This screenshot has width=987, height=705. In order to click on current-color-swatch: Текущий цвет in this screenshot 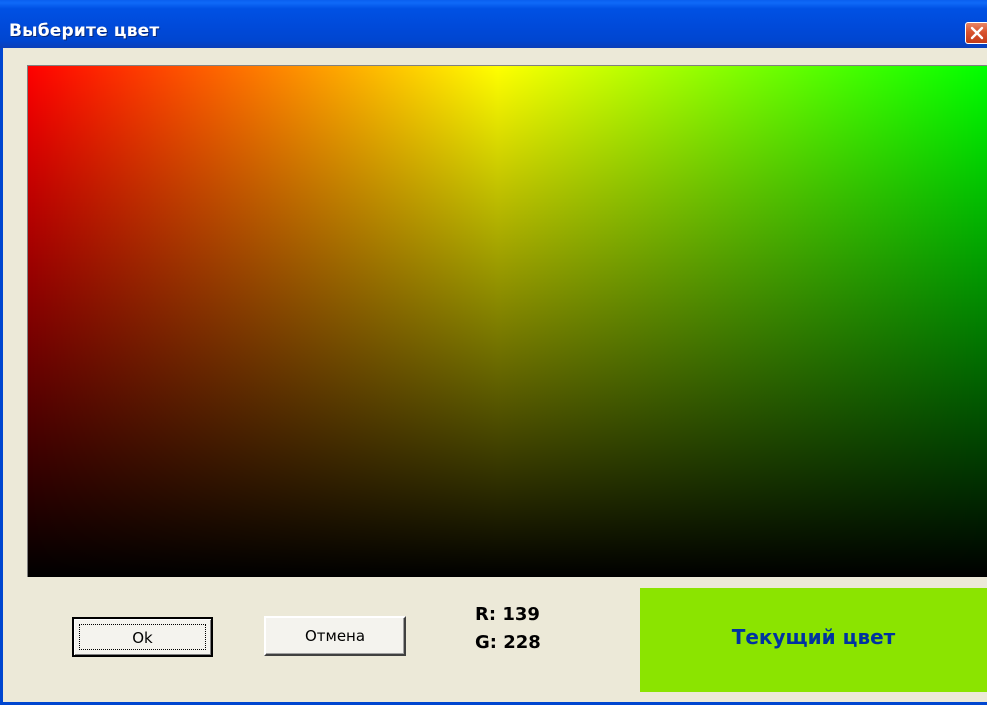, I will do `click(813, 640)`.